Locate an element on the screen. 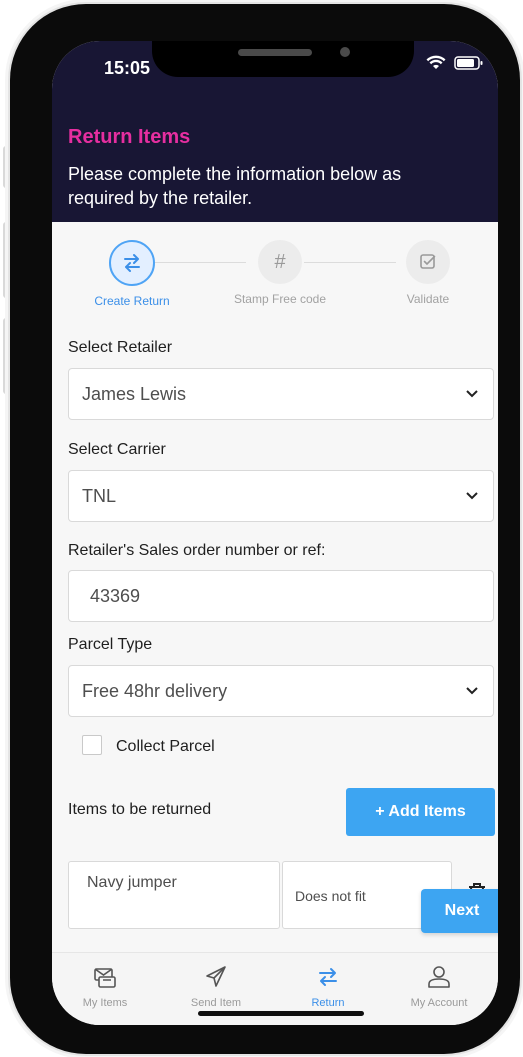 Image resolution: width=523 pixels, height=1057 pixels. progress-stepper: Create Return # Stamp Free code Validate is located at coordinates (275, 267).